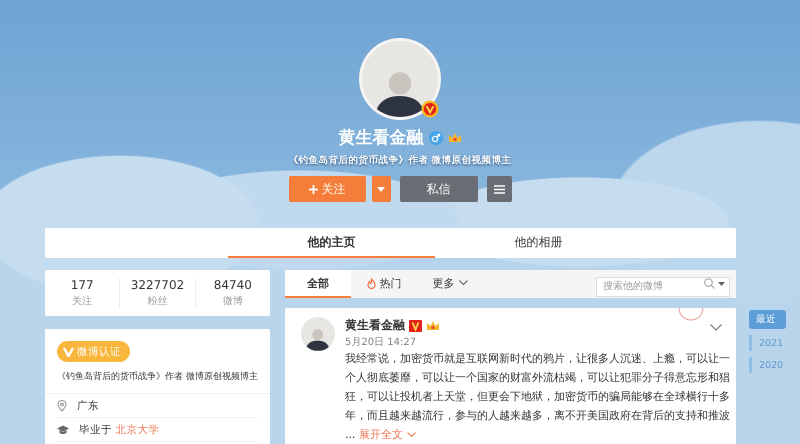  I want to click on feed-tab: 全部, so click(318, 284).